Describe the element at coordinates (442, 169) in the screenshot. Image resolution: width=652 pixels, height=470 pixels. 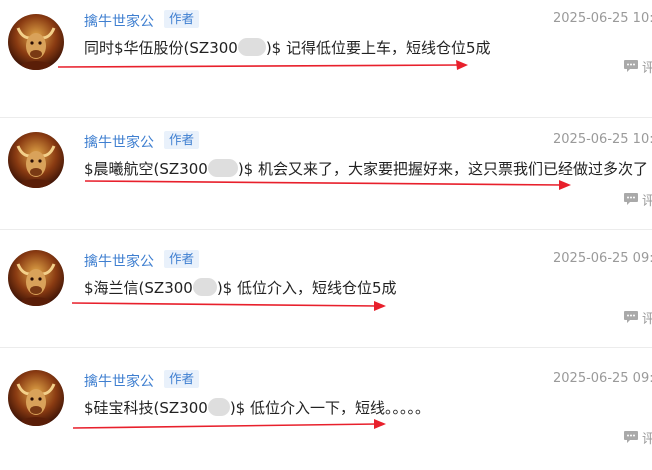
I see `post-text-end: )$ 机会又来了，大家要把握好来，这只票我们已经做过多次了` at that location.